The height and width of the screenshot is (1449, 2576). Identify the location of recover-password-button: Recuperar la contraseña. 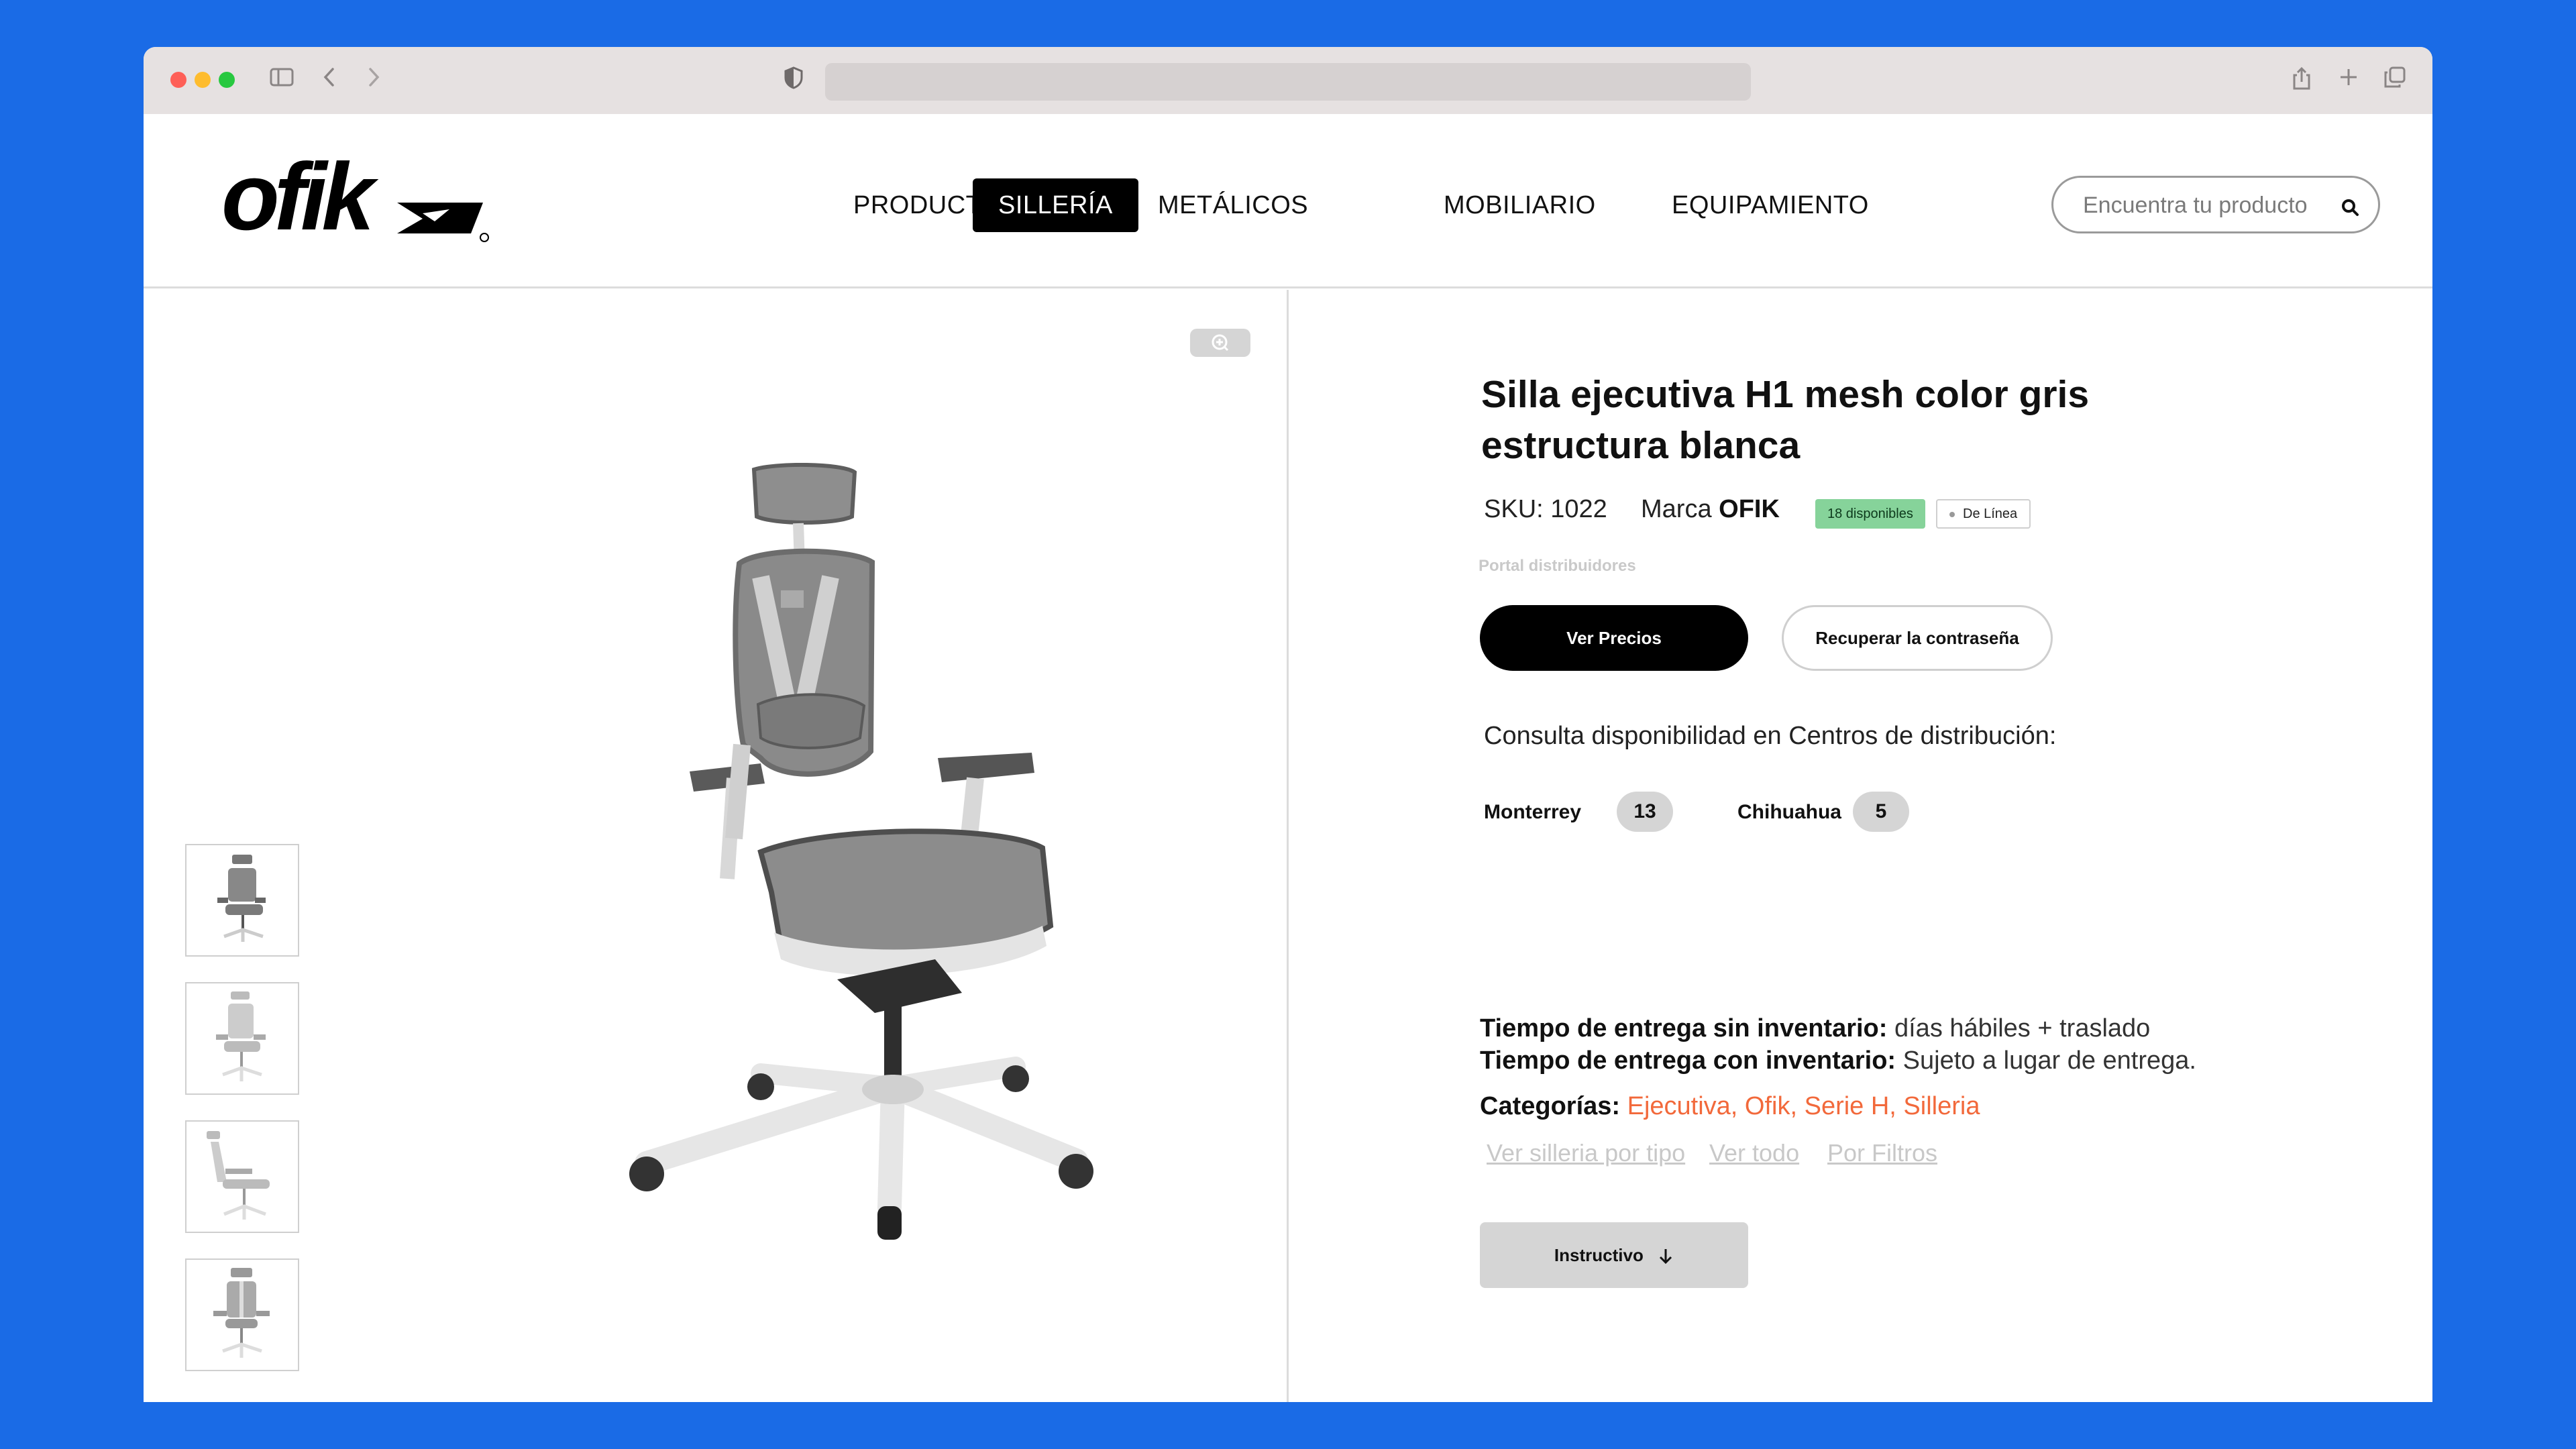
(1917, 638).